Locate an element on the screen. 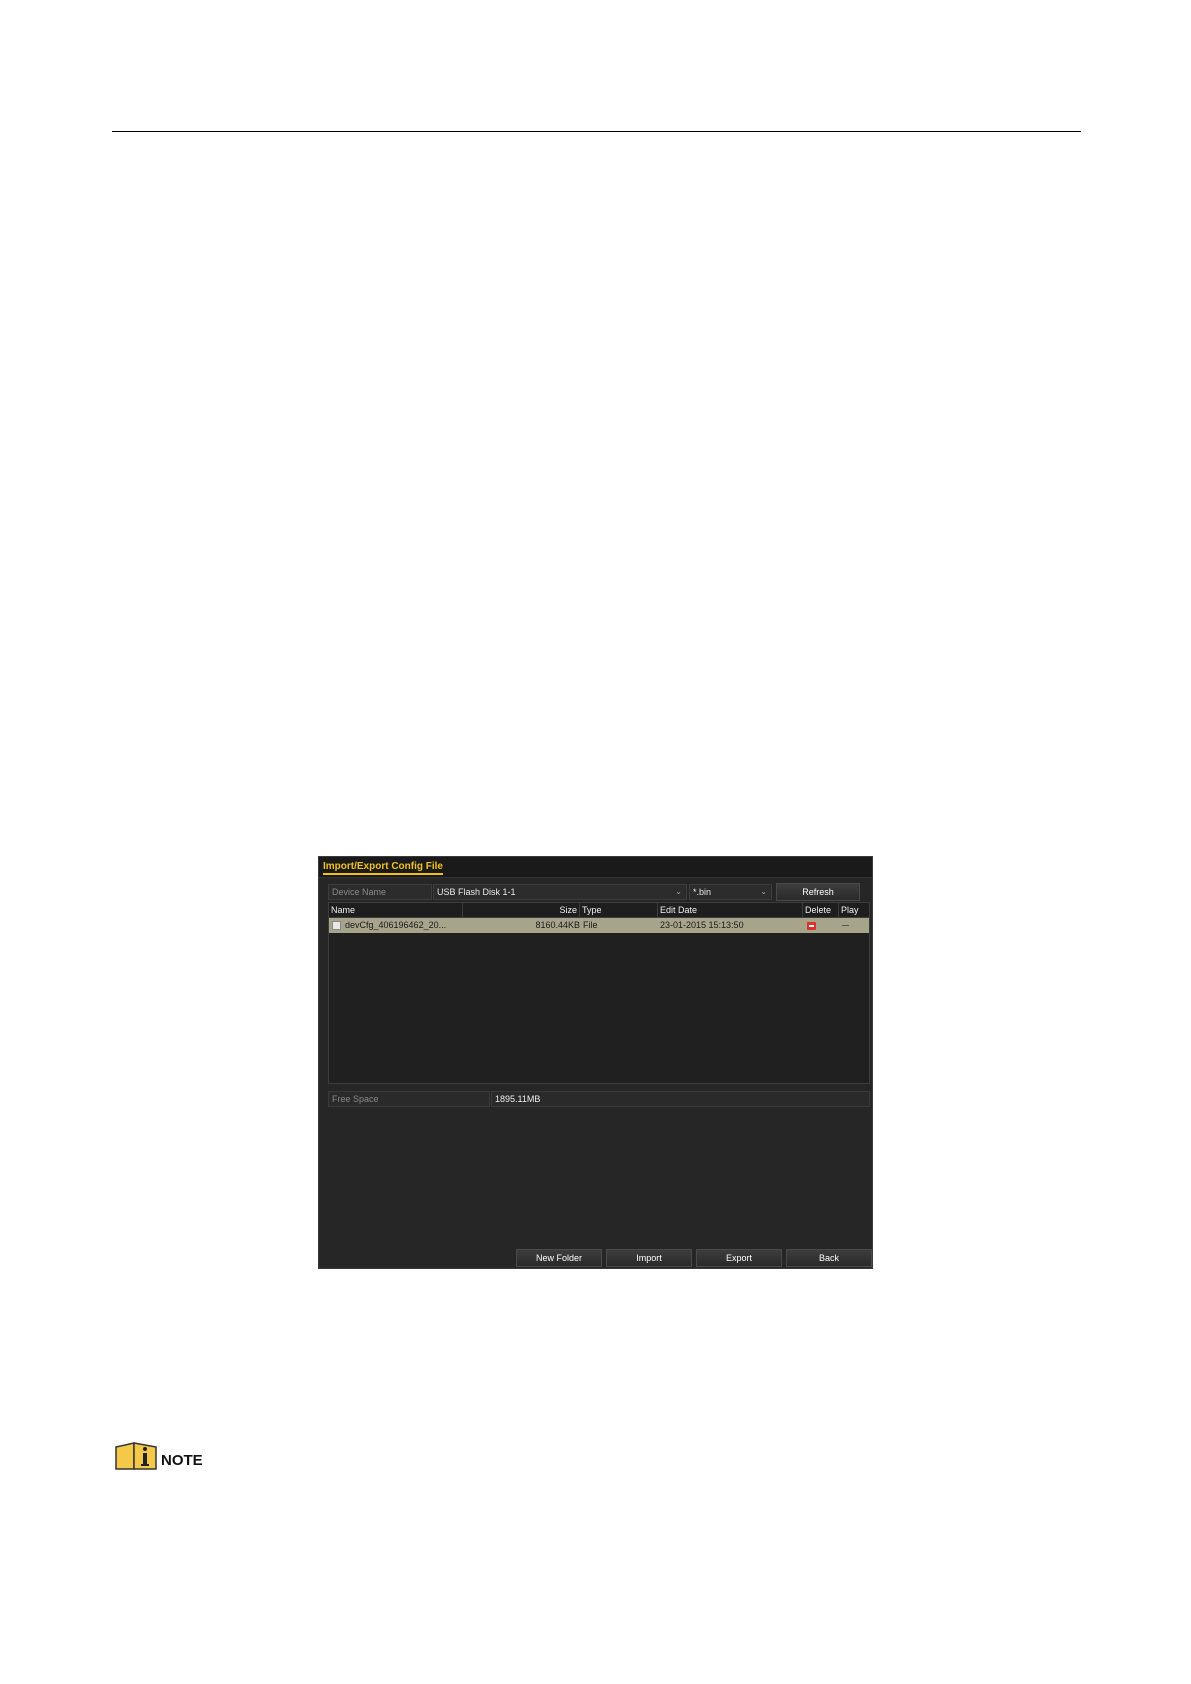  file-filter-value: *.bin is located at coordinates (702, 892).